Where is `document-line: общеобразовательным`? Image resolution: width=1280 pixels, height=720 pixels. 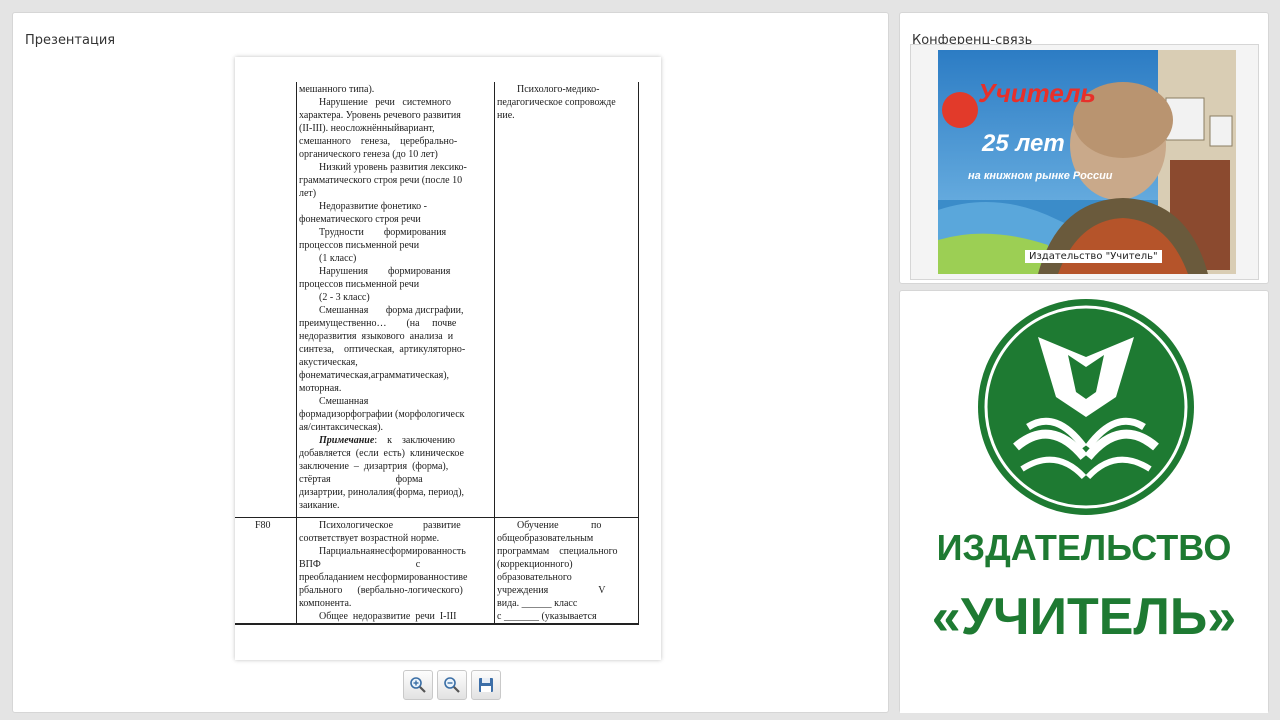 document-line: общеобразовательным is located at coordinates (545, 538).